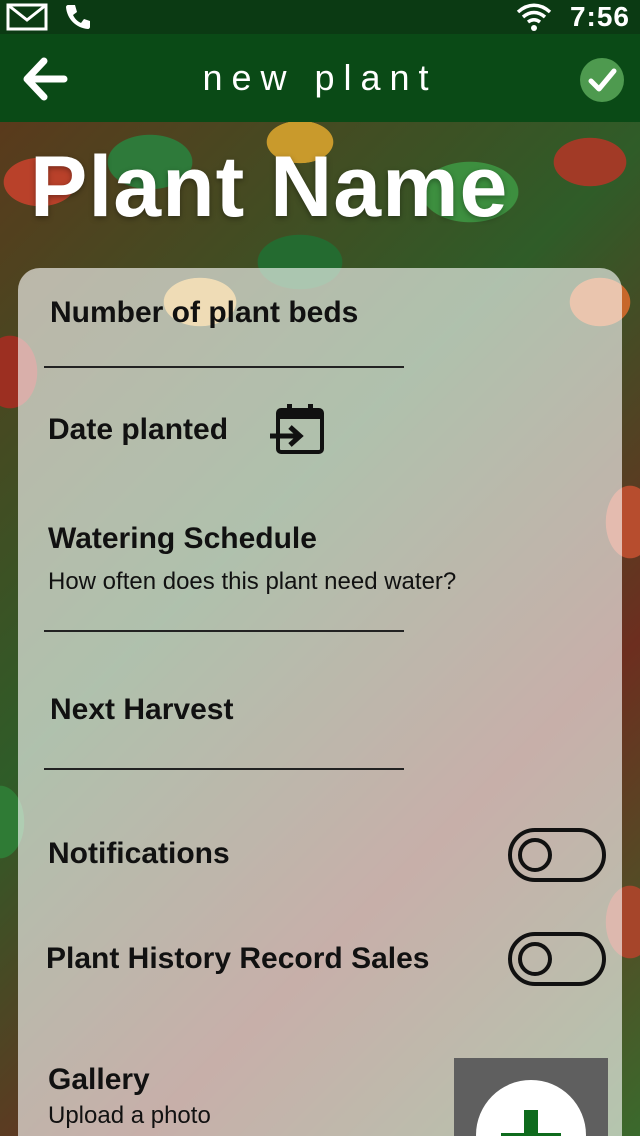  I want to click on status-time: 7:56, so click(599, 16).